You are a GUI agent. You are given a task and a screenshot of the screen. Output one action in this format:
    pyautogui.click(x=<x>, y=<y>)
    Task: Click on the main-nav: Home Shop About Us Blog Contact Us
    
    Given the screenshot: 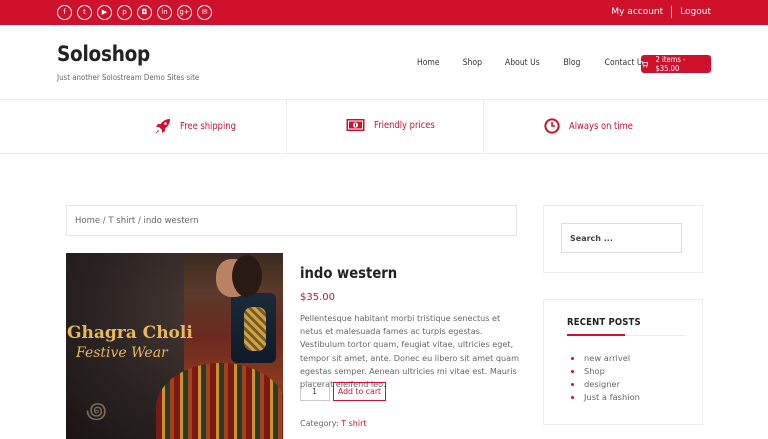 What is the action you would take?
    pyautogui.click(x=532, y=63)
    